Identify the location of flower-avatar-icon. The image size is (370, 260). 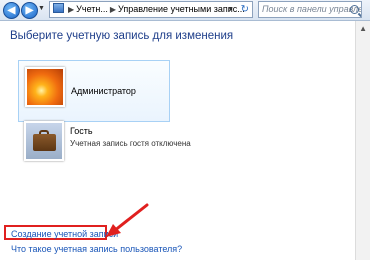
(45, 87).